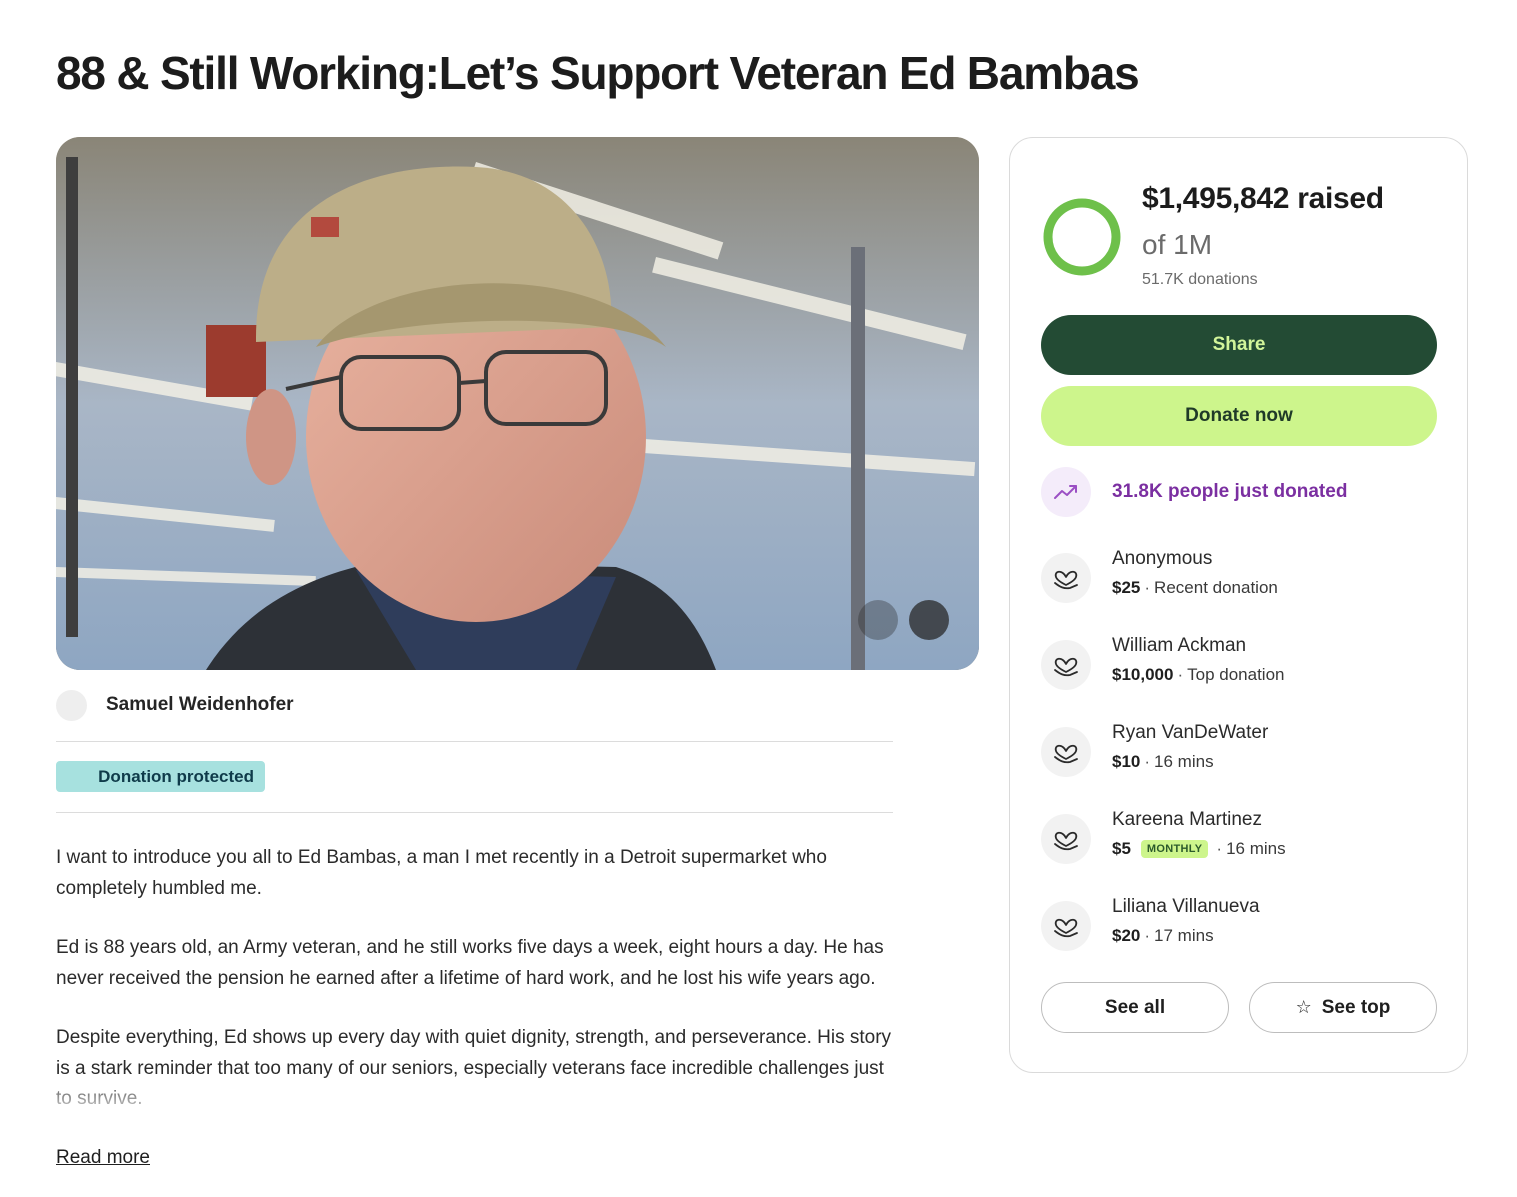 The width and height of the screenshot is (1517, 1197). I want to click on donor-amount: $10, so click(1126, 761).